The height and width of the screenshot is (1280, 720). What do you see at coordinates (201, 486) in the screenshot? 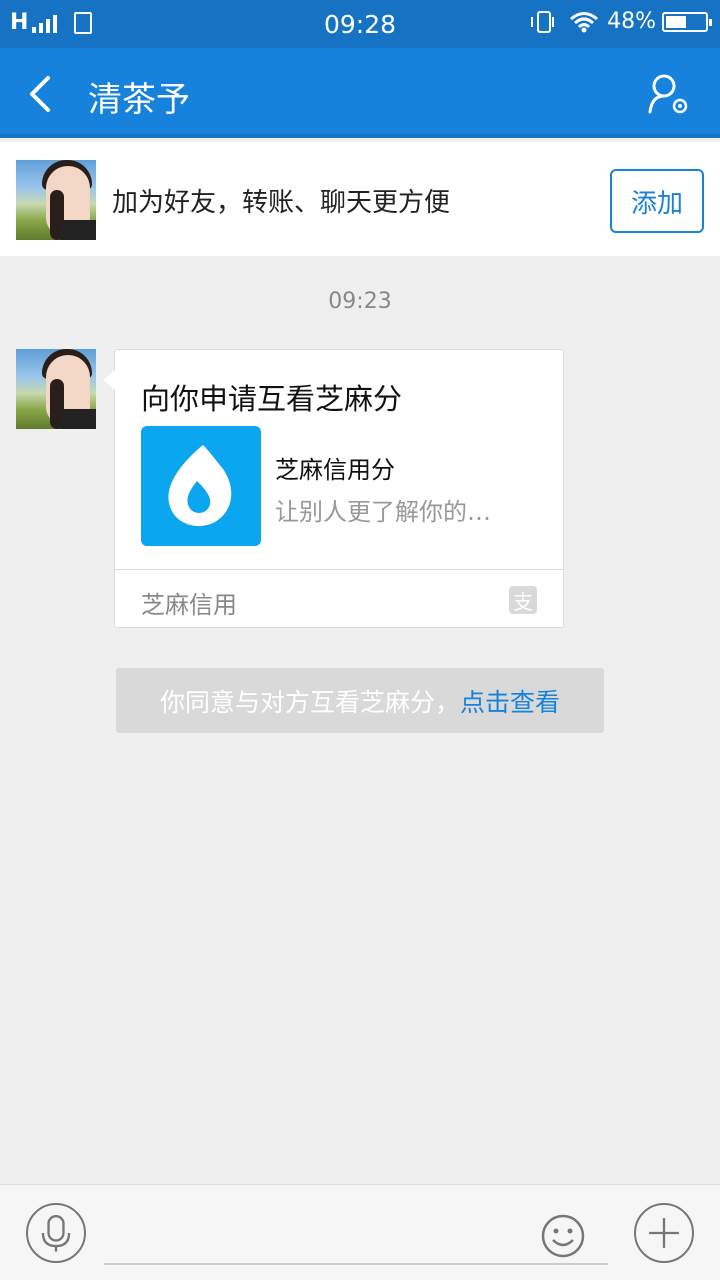
I see `sesame-drop-icon` at bounding box center [201, 486].